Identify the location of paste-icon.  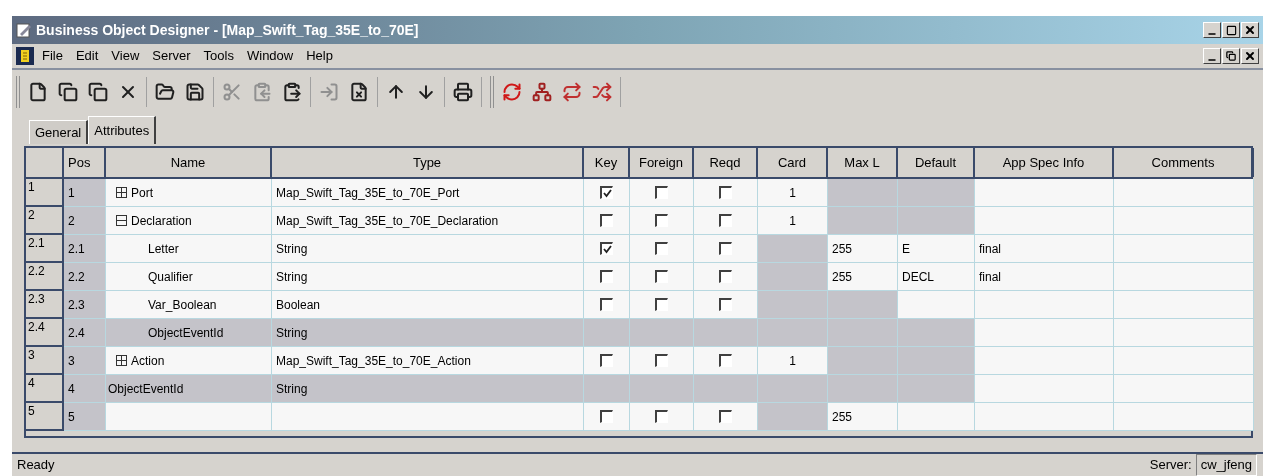
(292, 92).